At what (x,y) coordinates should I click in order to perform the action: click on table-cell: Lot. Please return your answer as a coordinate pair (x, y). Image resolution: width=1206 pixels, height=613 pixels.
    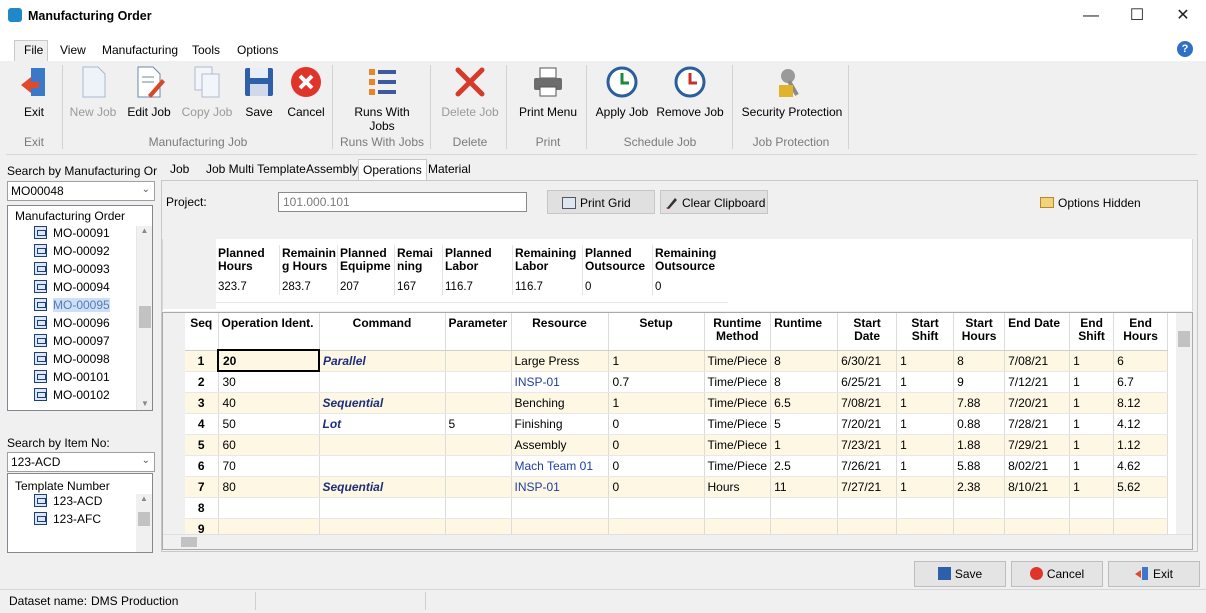
    Looking at the image, I should click on (382, 424).